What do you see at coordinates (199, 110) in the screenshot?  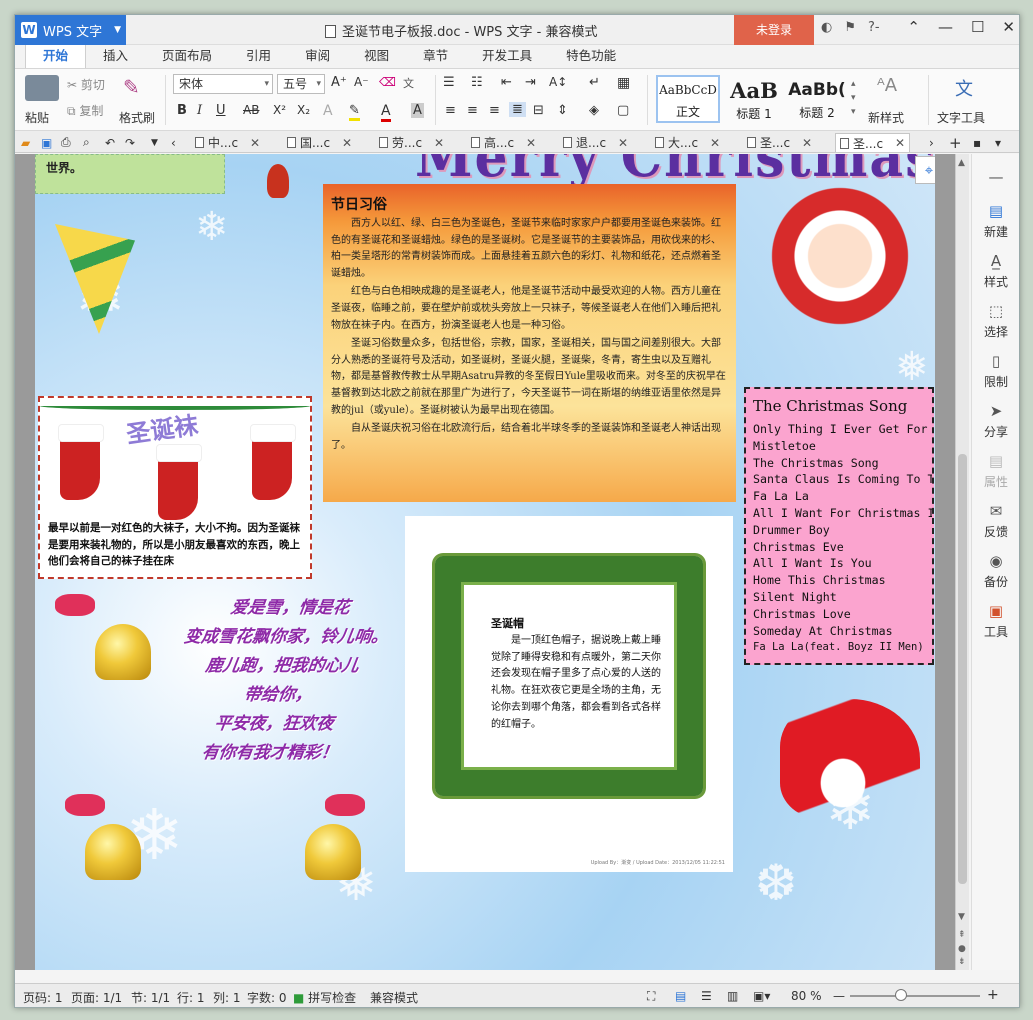 I see `italic-icon: I` at bounding box center [199, 110].